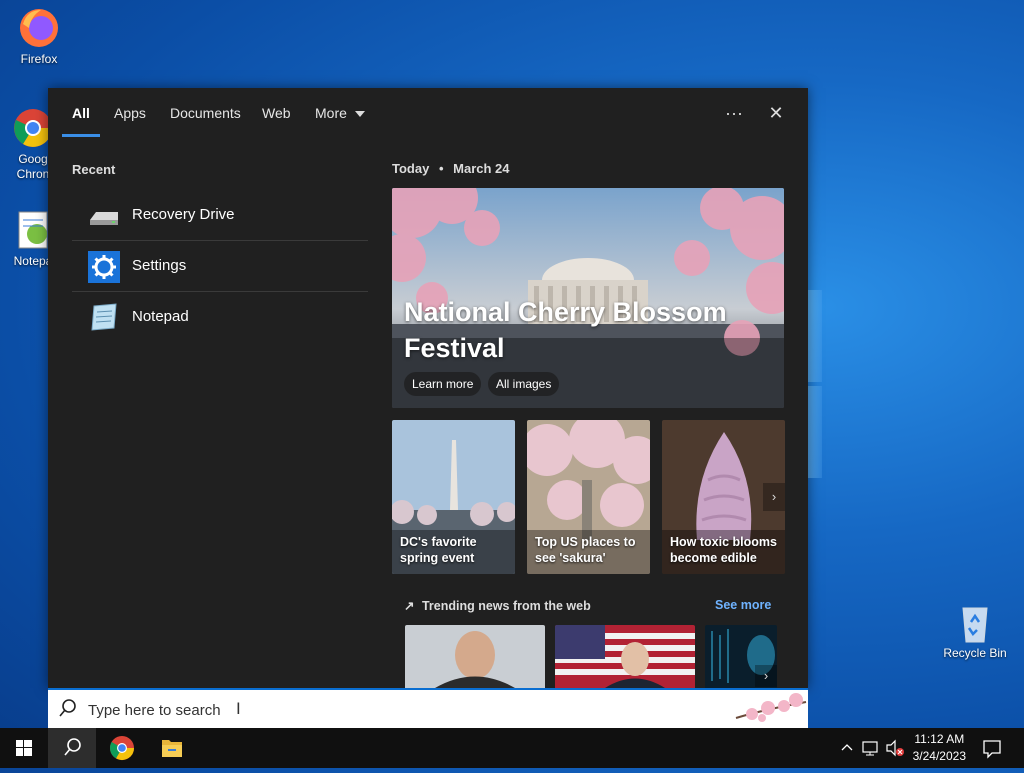 The height and width of the screenshot is (773, 1024). I want to click on trending-thumbnail: ›, so click(741, 656).